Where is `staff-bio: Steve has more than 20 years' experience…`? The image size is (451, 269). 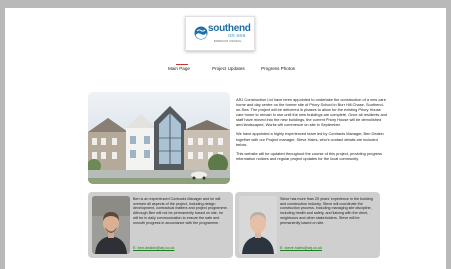 staff-bio: Steve has more than 20 years' experience… is located at coordinates (326, 211).